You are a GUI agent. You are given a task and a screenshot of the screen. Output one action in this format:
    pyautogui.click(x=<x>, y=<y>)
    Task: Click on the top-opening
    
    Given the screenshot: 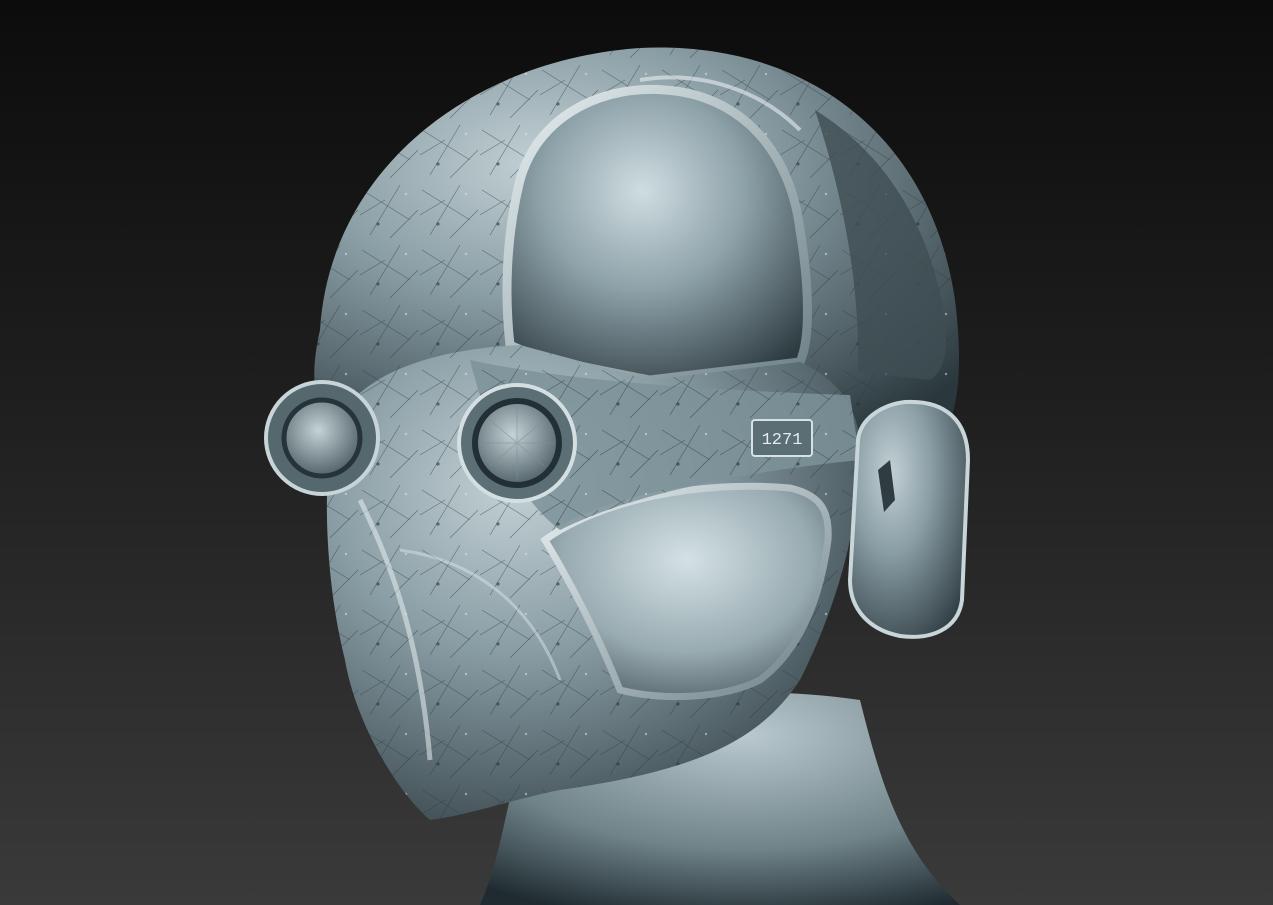 What is the action you would take?
    pyautogui.click(x=657, y=234)
    